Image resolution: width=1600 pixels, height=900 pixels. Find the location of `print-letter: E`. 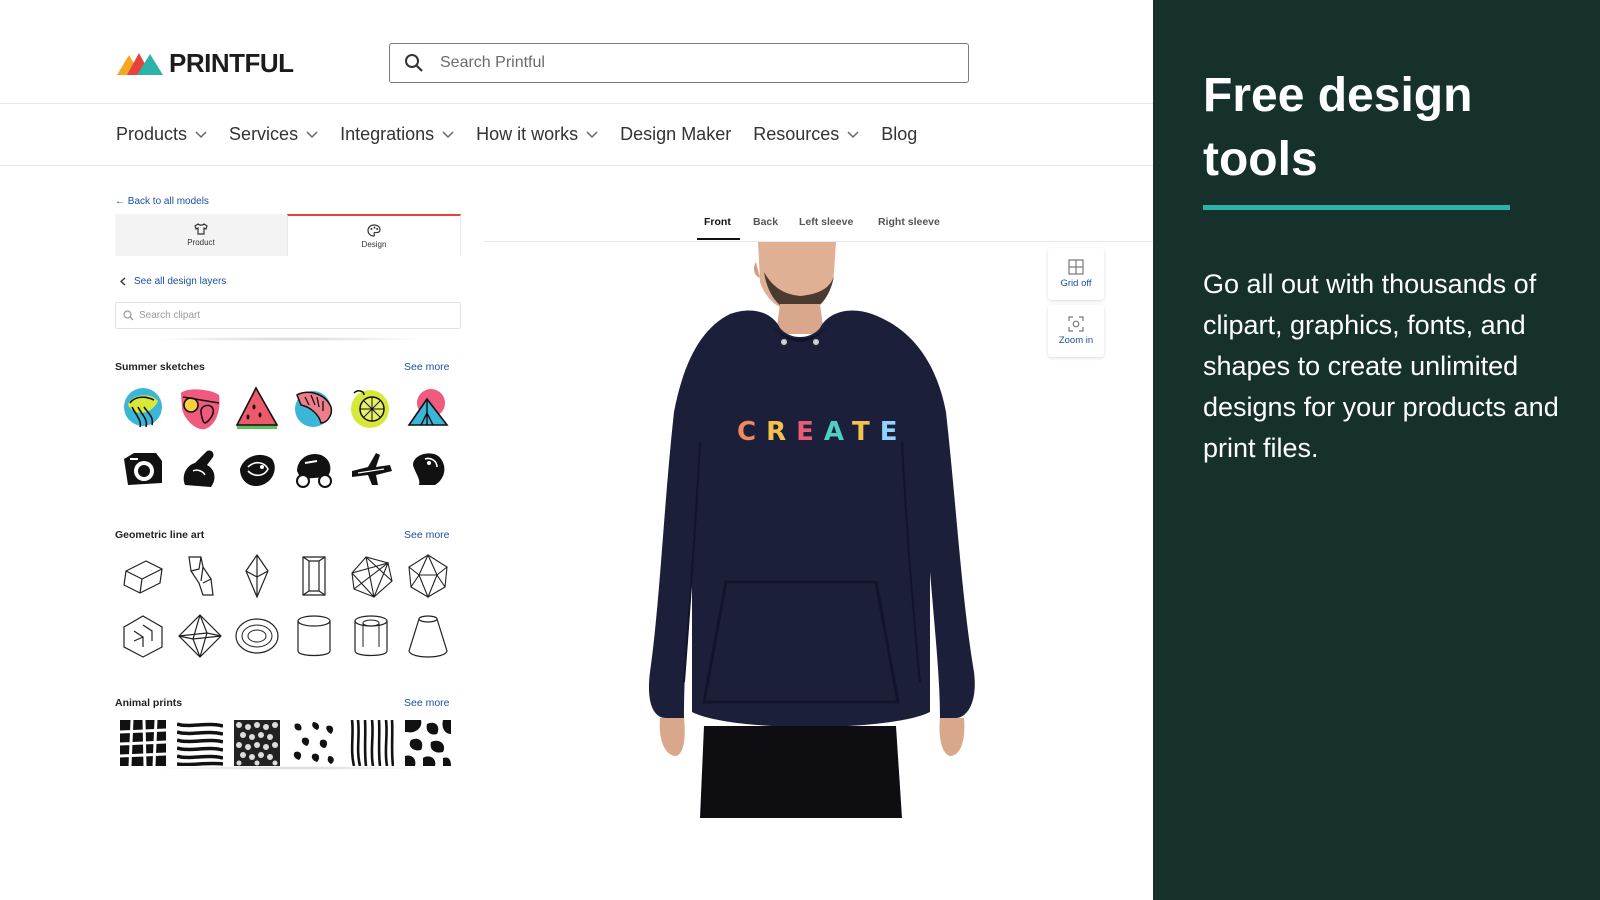

print-letter: E is located at coordinates (810, 432).